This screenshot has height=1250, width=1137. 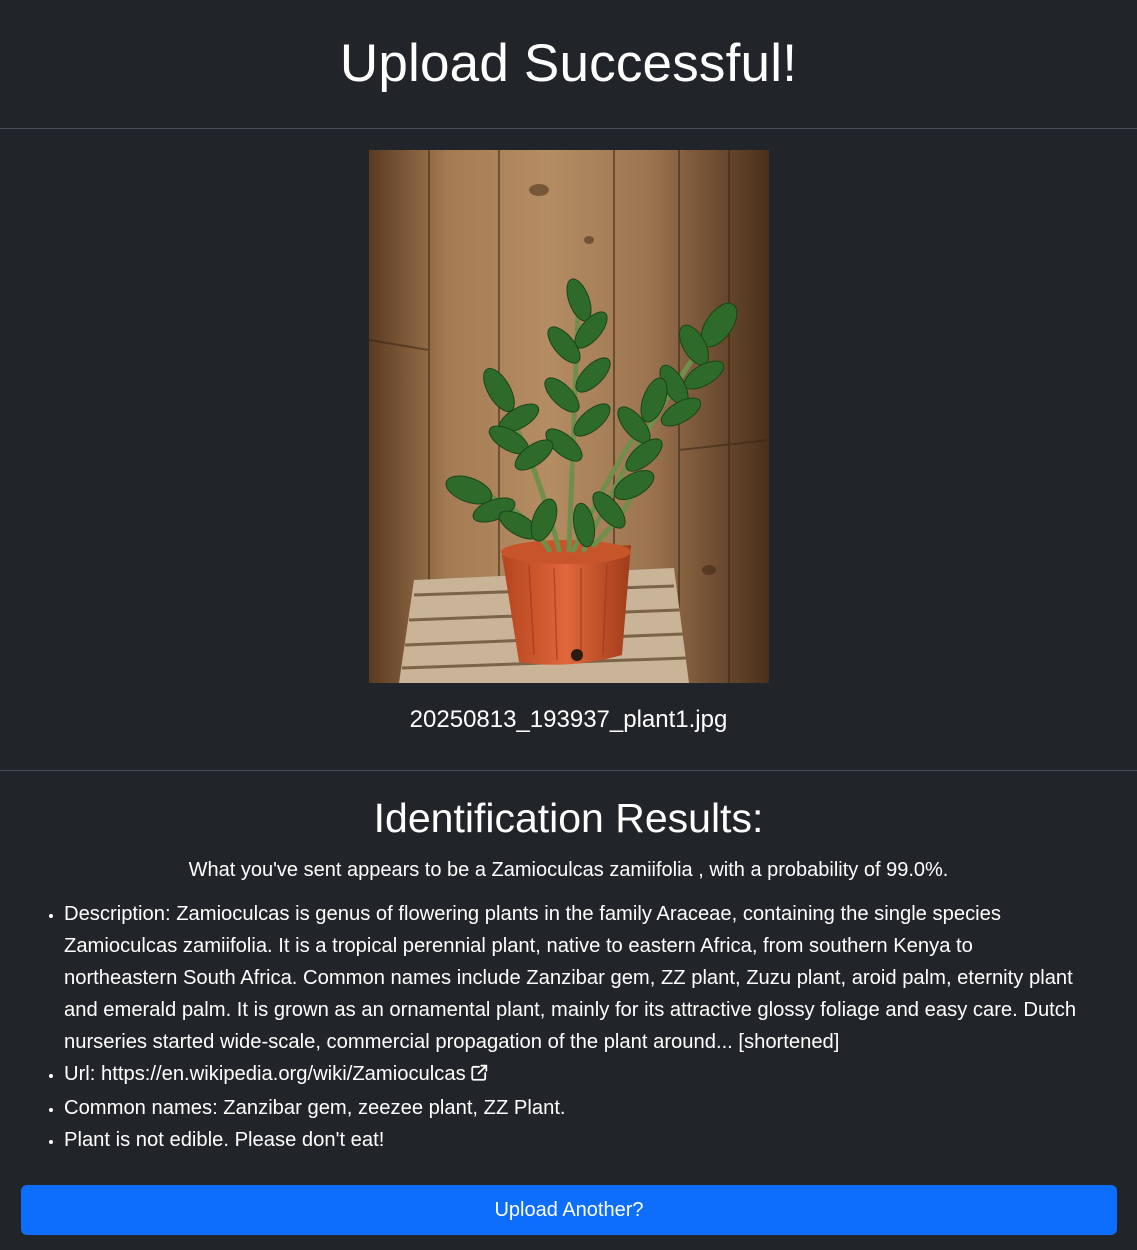 I want to click on url-label: Url:, so click(x=83, y=1074).